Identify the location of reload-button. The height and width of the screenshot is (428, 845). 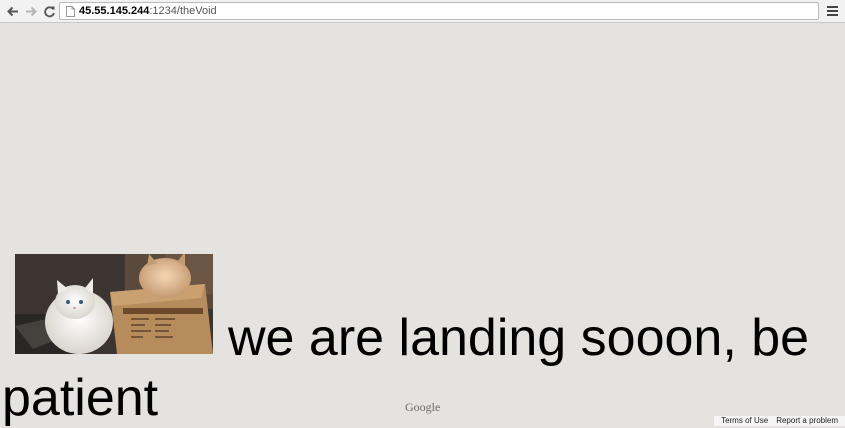
(49, 11).